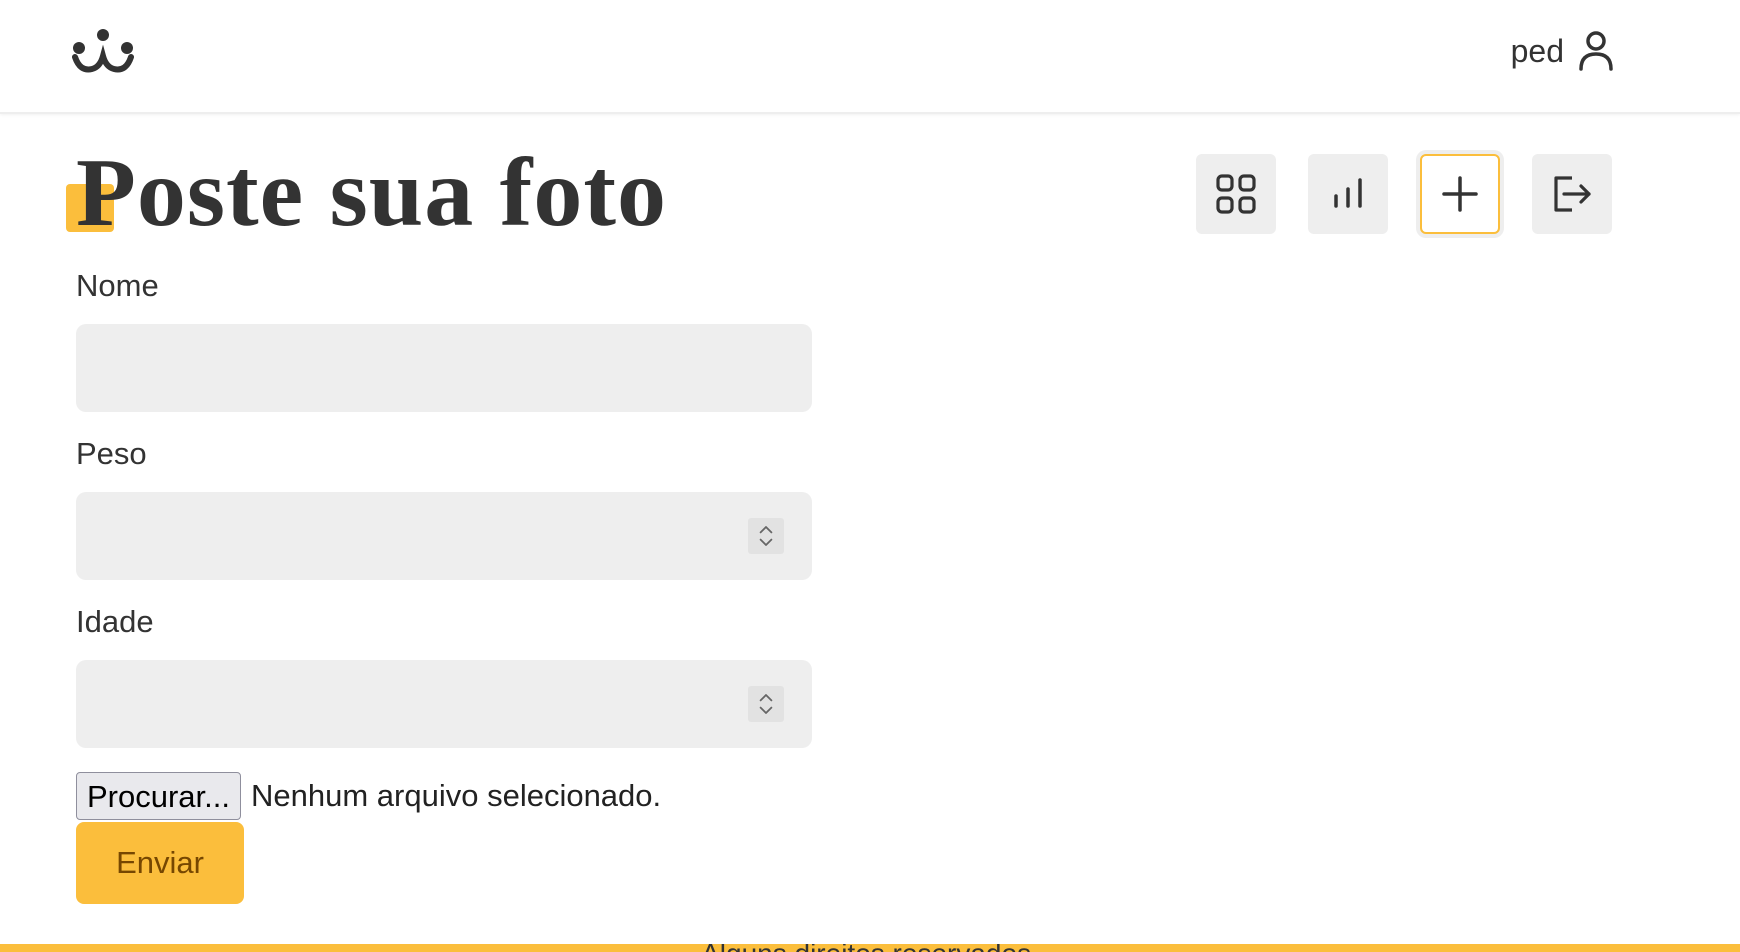  I want to click on nav-grid-button, so click(1236, 194).